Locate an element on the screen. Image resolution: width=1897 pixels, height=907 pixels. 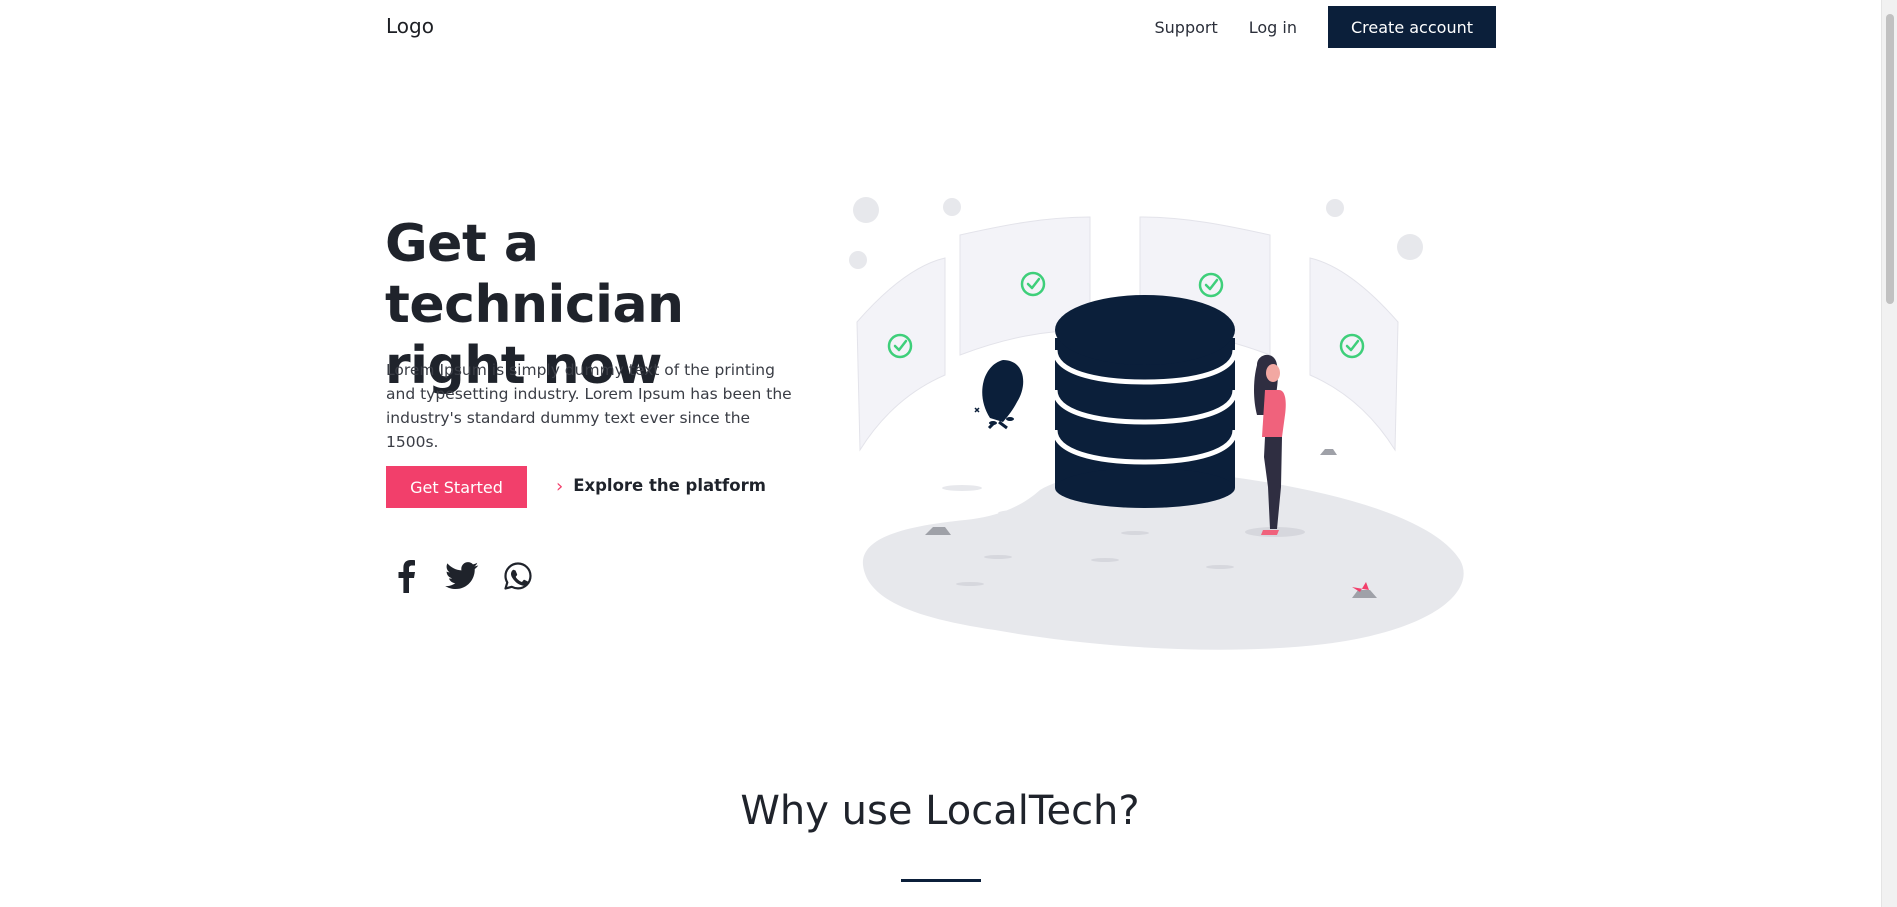
section-divider is located at coordinates (941, 880).